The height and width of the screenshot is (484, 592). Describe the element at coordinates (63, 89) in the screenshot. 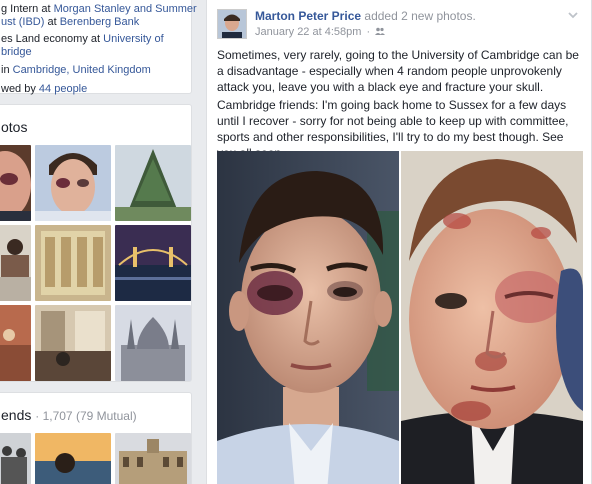

I see `intro-followers-link: 44 people` at that location.